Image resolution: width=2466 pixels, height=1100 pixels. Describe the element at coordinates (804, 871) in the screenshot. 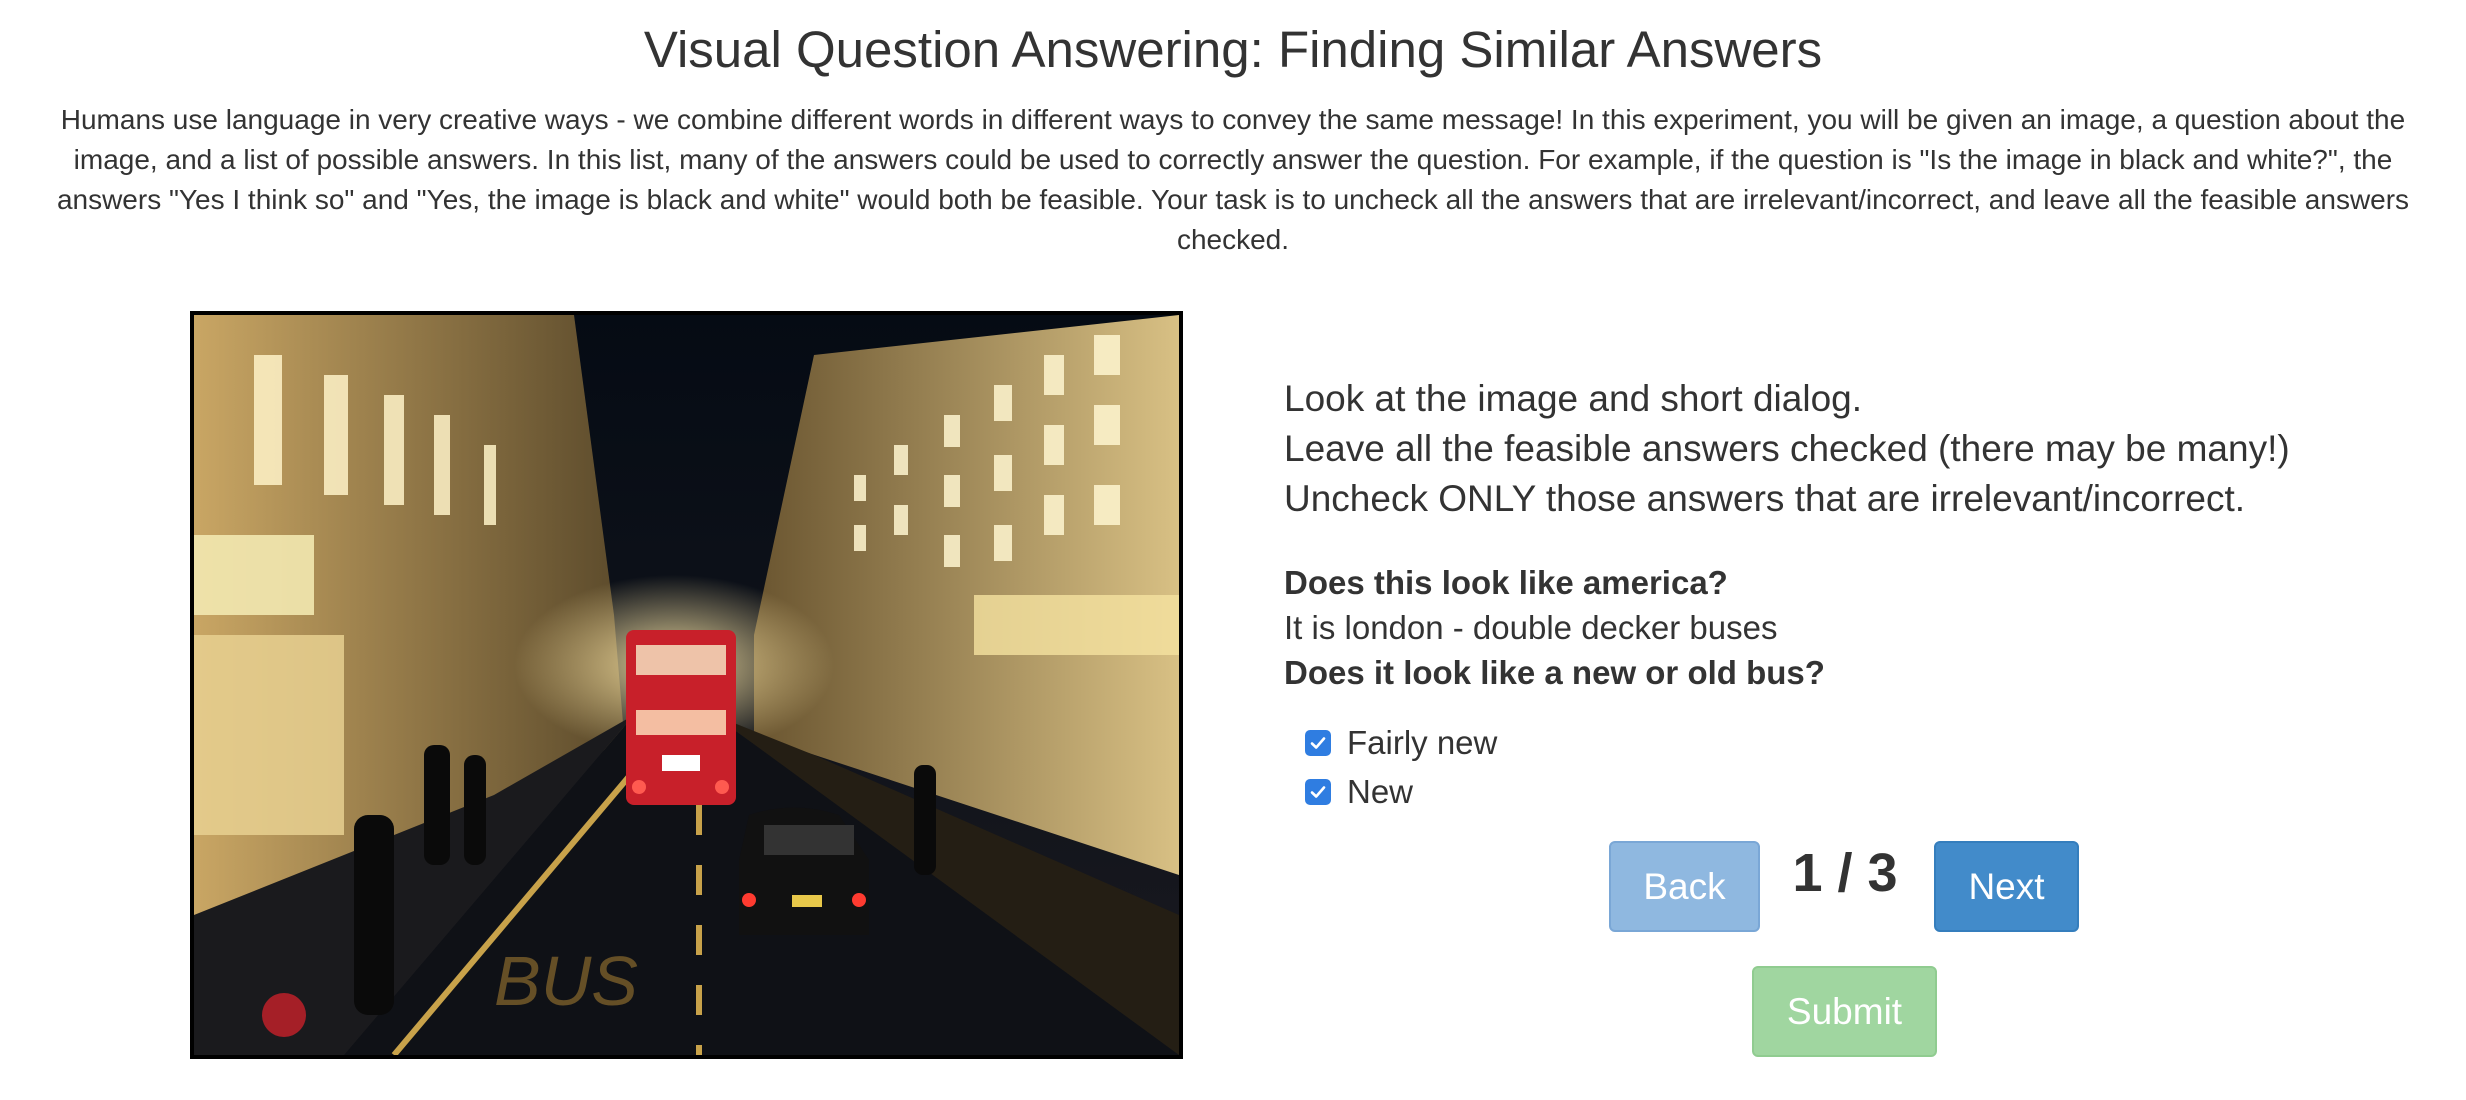

I see `black-taxi` at that location.